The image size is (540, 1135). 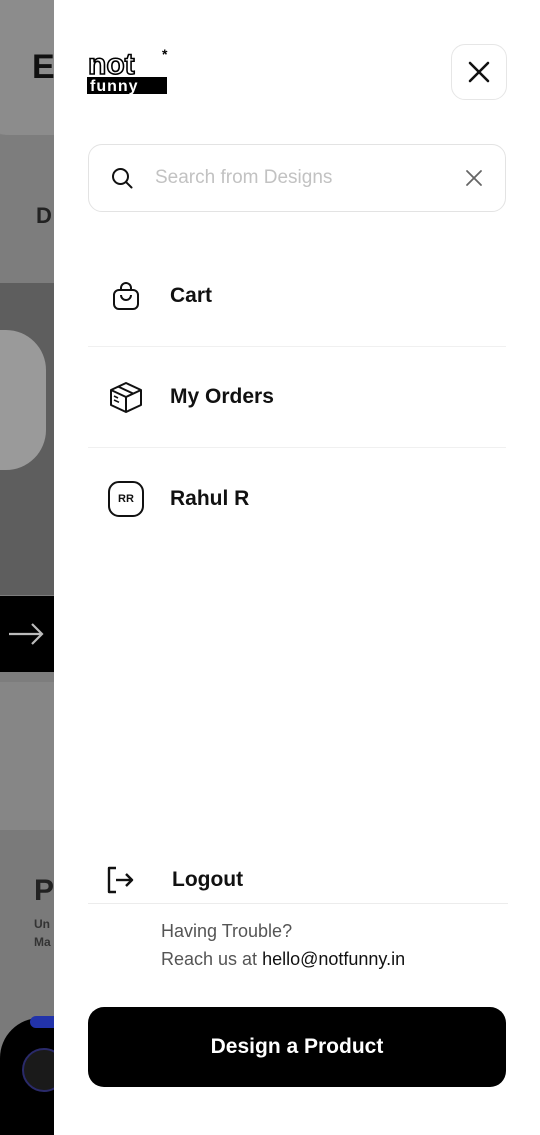 What do you see at coordinates (43, 67) in the screenshot?
I see `background-title: E` at bounding box center [43, 67].